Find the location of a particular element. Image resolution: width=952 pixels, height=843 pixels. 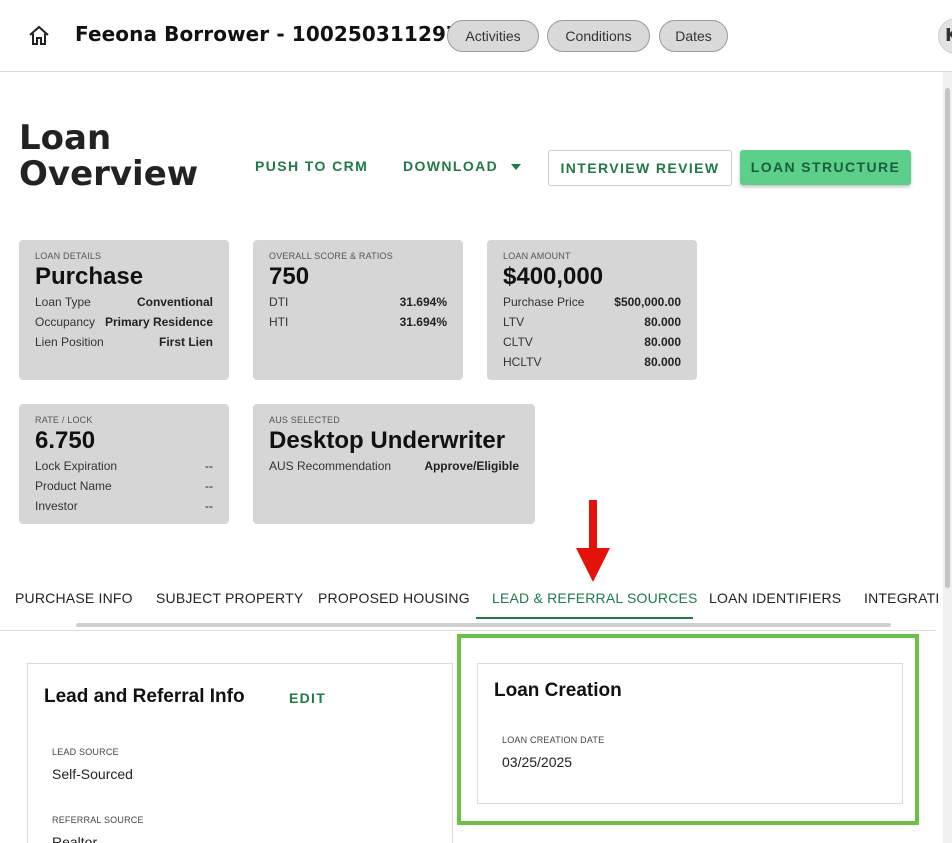

divider is located at coordinates (468, 630).